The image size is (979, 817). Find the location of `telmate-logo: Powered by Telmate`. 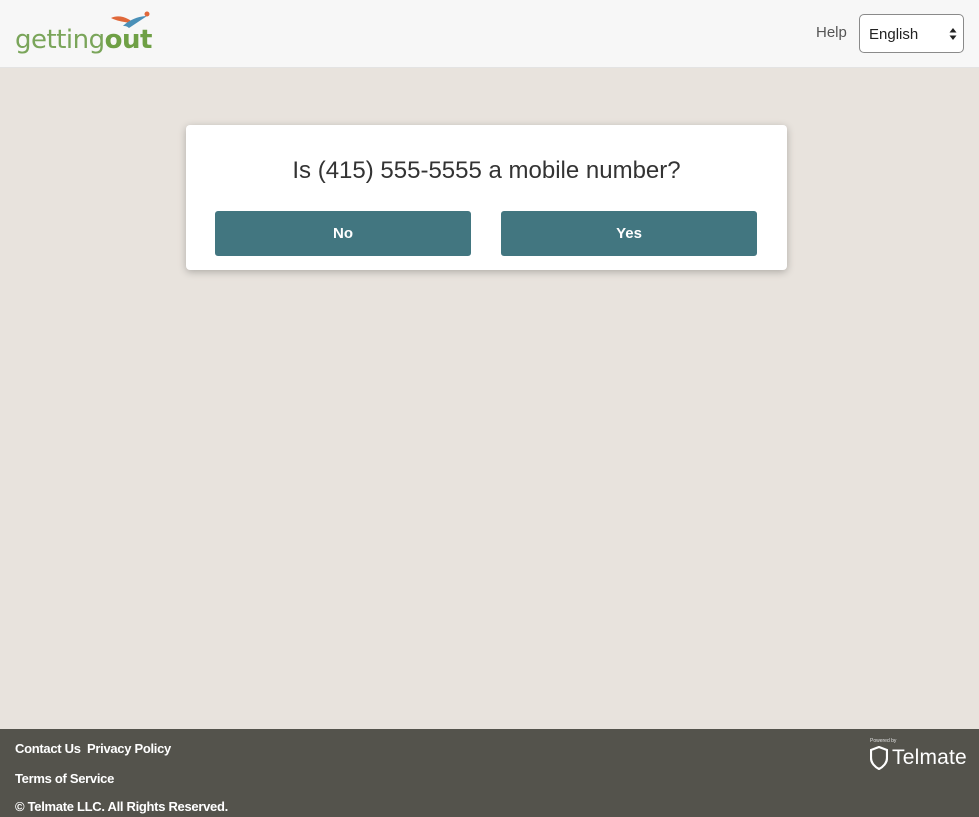

telmate-logo: Powered by Telmate is located at coordinates (918, 755).